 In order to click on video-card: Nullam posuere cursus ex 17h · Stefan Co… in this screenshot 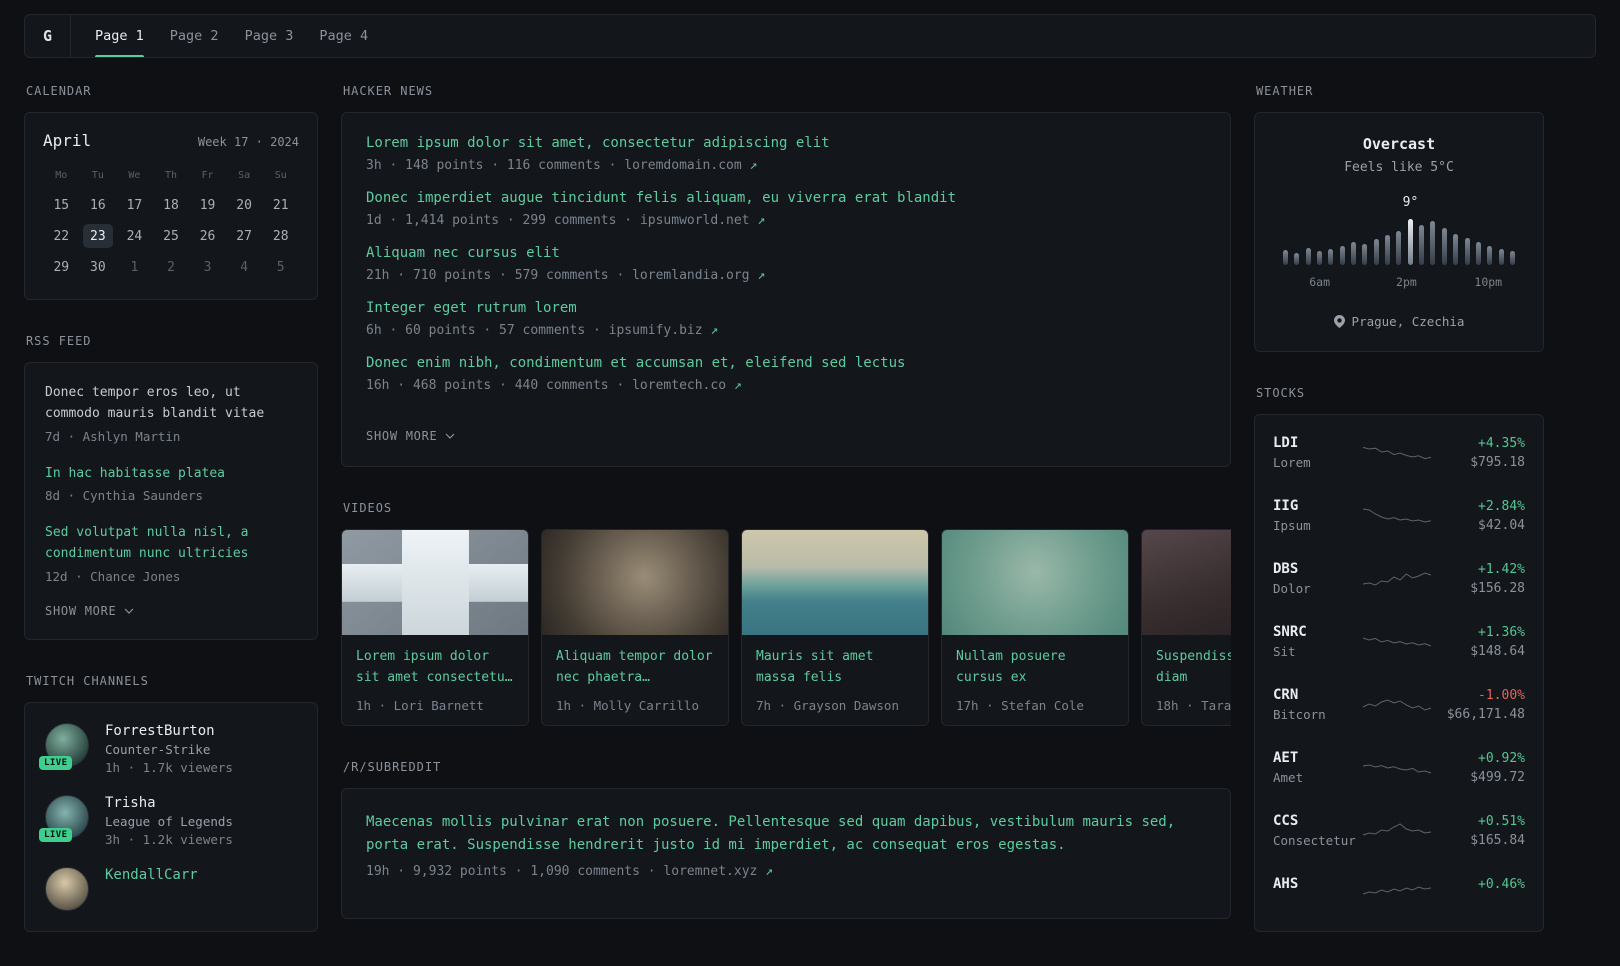, I will do `click(1035, 627)`.